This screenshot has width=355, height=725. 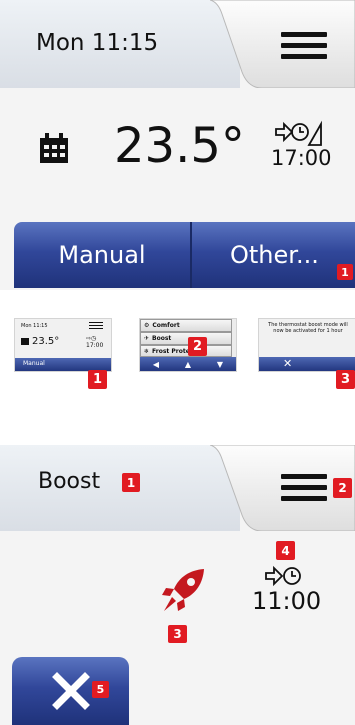 What do you see at coordinates (285, 550) in the screenshot?
I see `time-badge: 4` at bounding box center [285, 550].